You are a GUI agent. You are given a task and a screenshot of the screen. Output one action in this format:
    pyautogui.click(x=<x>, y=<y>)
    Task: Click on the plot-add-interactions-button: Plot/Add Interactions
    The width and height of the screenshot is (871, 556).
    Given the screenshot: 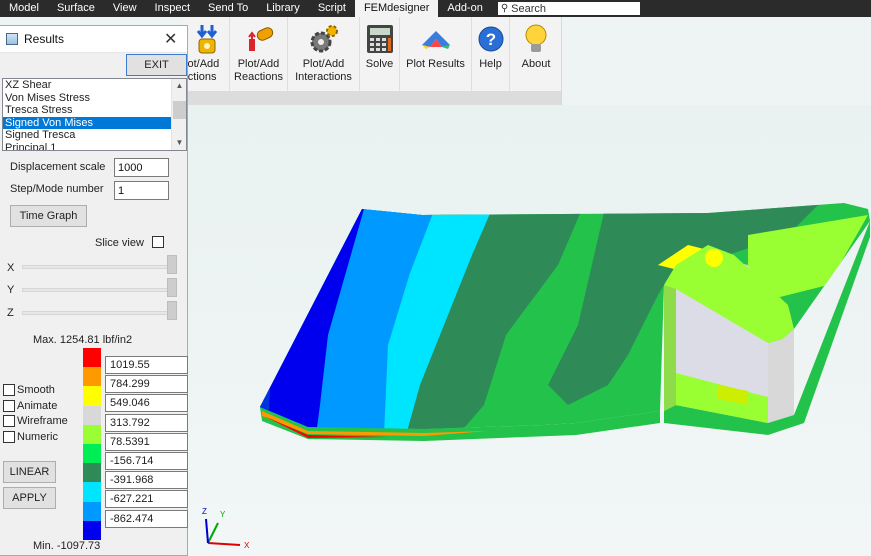 What is the action you would take?
    pyautogui.click(x=324, y=54)
    